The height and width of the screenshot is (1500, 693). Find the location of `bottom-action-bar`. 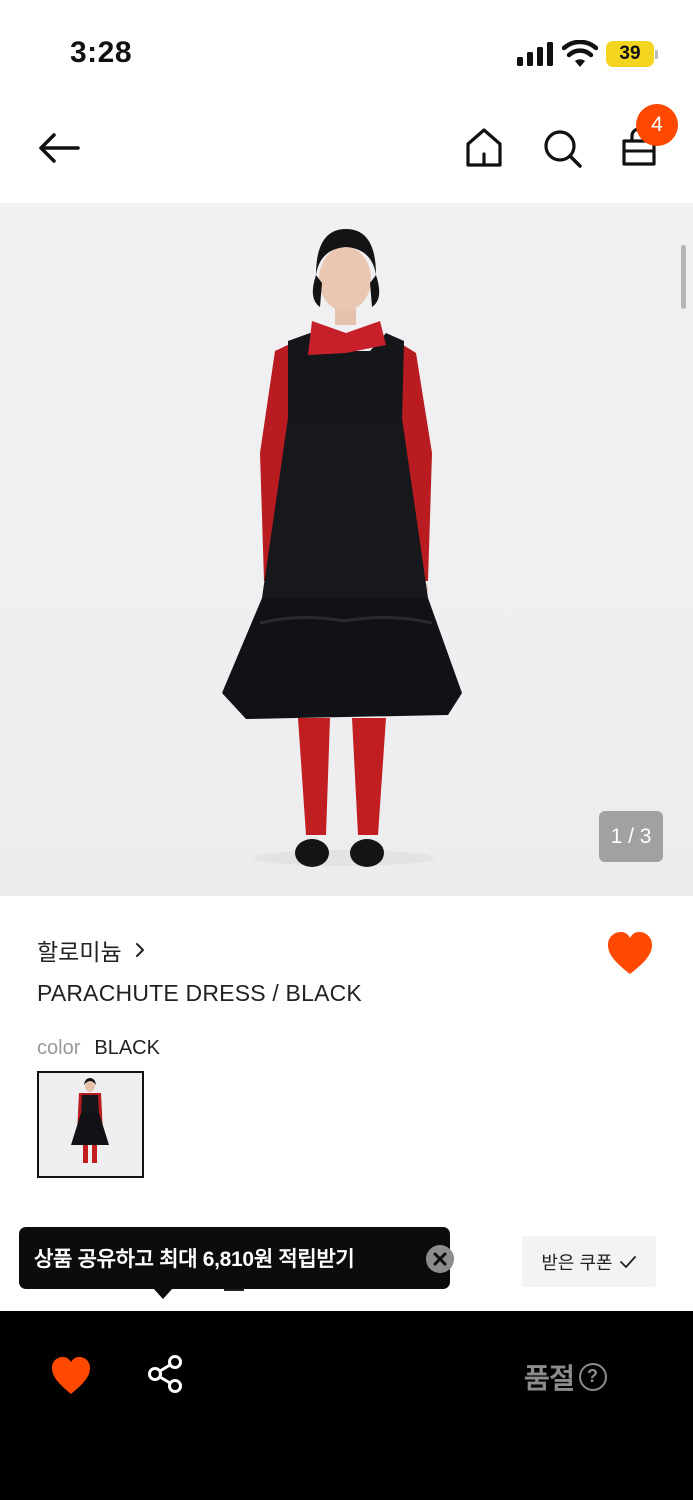

bottom-action-bar is located at coordinates (346, 1405).